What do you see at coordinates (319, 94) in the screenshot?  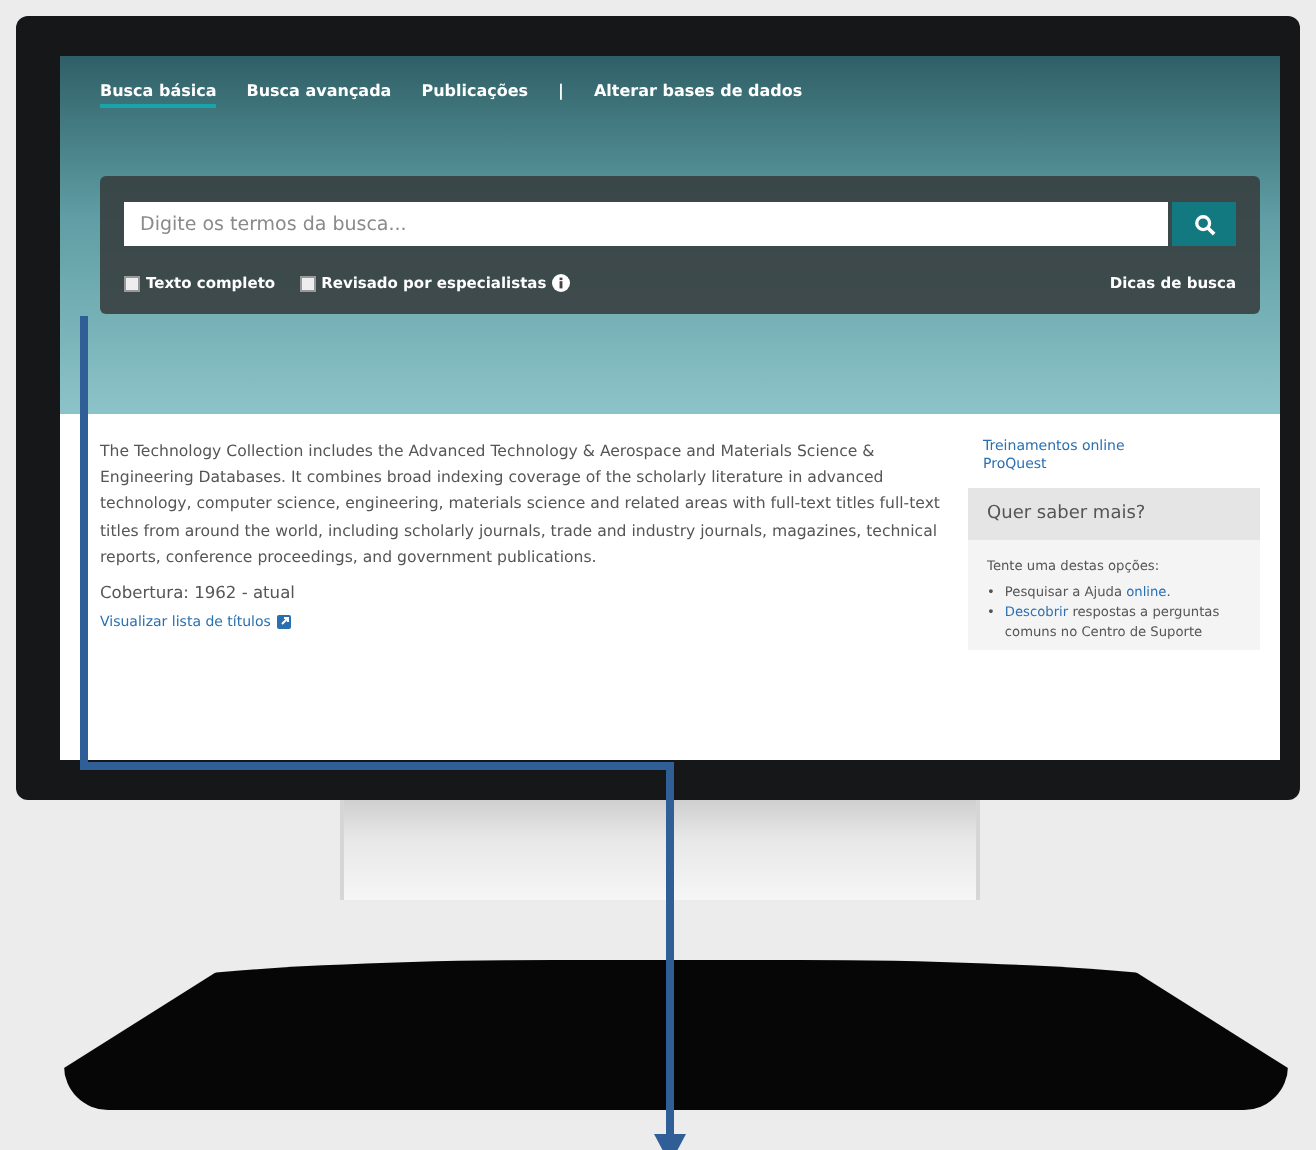 I see `nav-tab: Busca avançada` at bounding box center [319, 94].